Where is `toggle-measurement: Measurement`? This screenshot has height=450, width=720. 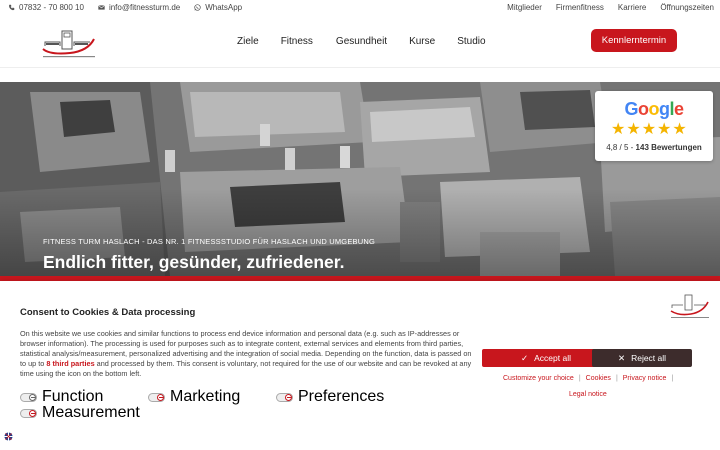
toggle-measurement: Measurement is located at coordinates (80, 413).